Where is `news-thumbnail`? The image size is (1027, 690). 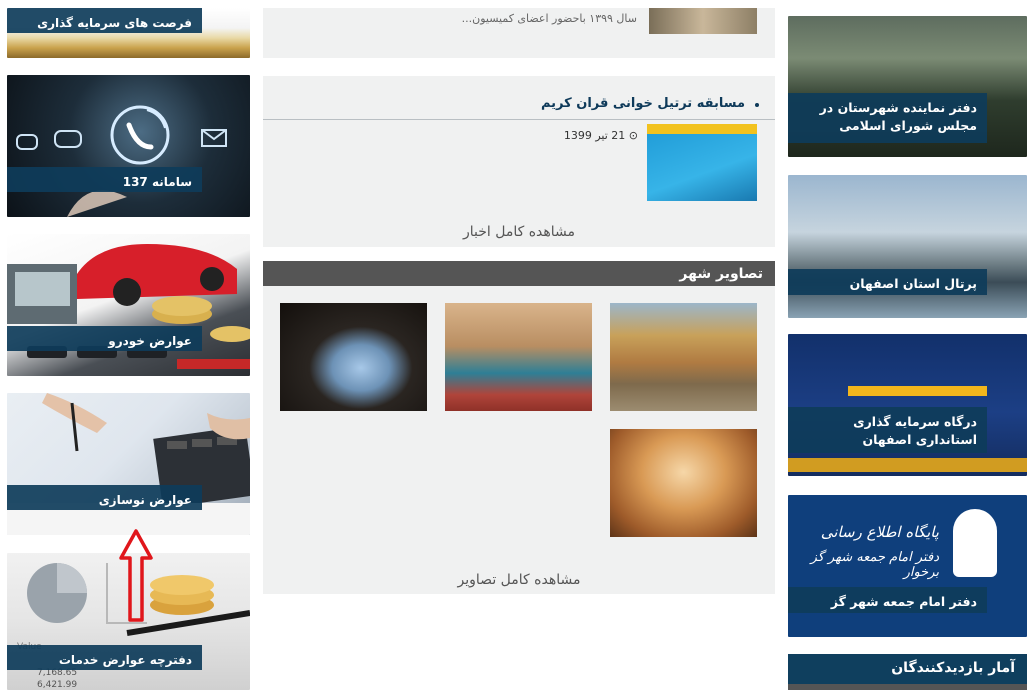
news-thumbnail is located at coordinates (702, 162).